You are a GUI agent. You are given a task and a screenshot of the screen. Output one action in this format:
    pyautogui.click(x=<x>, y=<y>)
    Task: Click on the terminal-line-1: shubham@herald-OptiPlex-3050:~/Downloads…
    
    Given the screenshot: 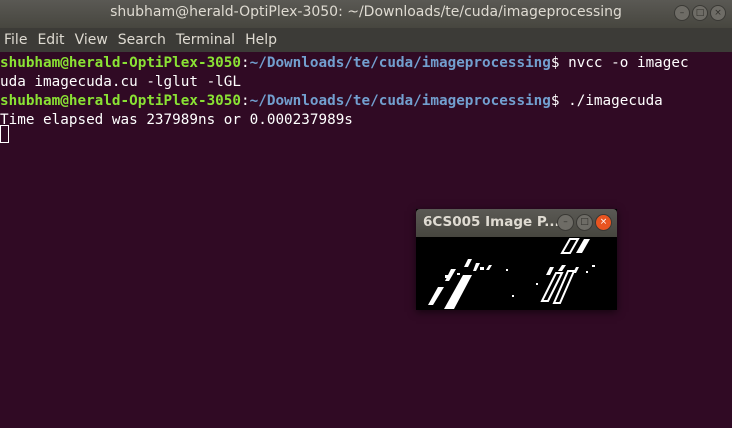 What is the action you would take?
    pyautogui.click(x=344, y=63)
    